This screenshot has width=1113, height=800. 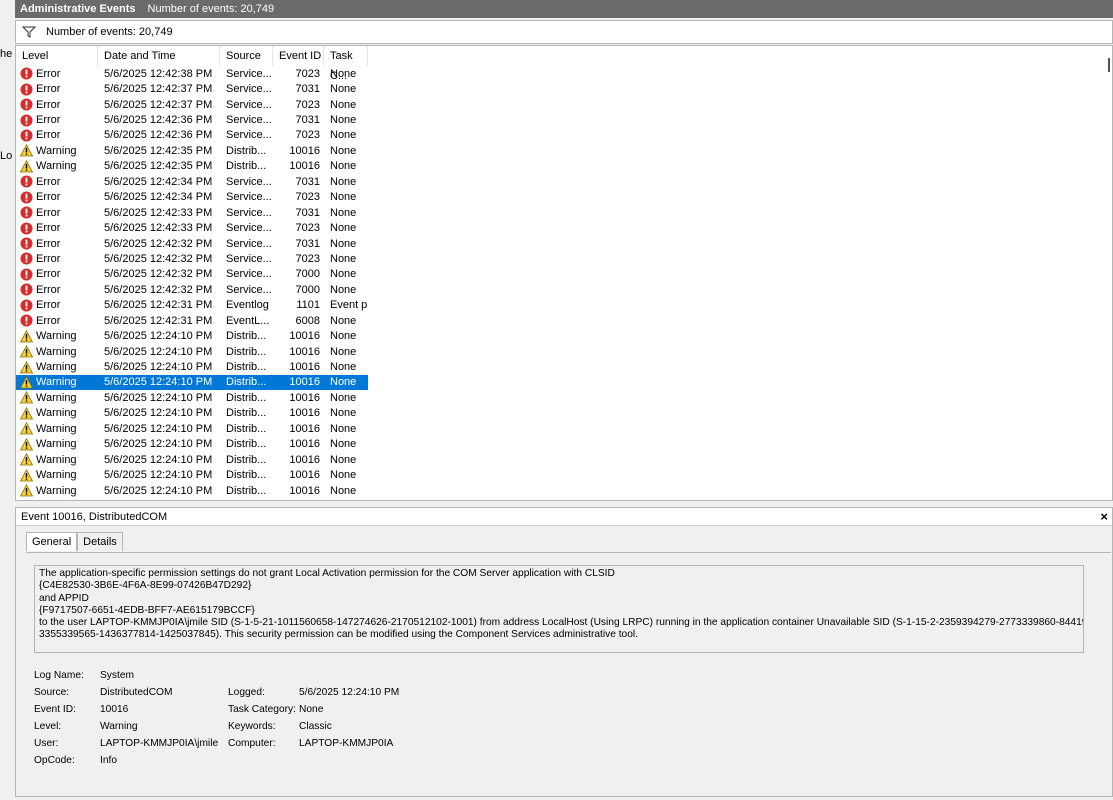 What do you see at coordinates (29, 32) in the screenshot?
I see `filter-icon` at bounding box center [29, 32].